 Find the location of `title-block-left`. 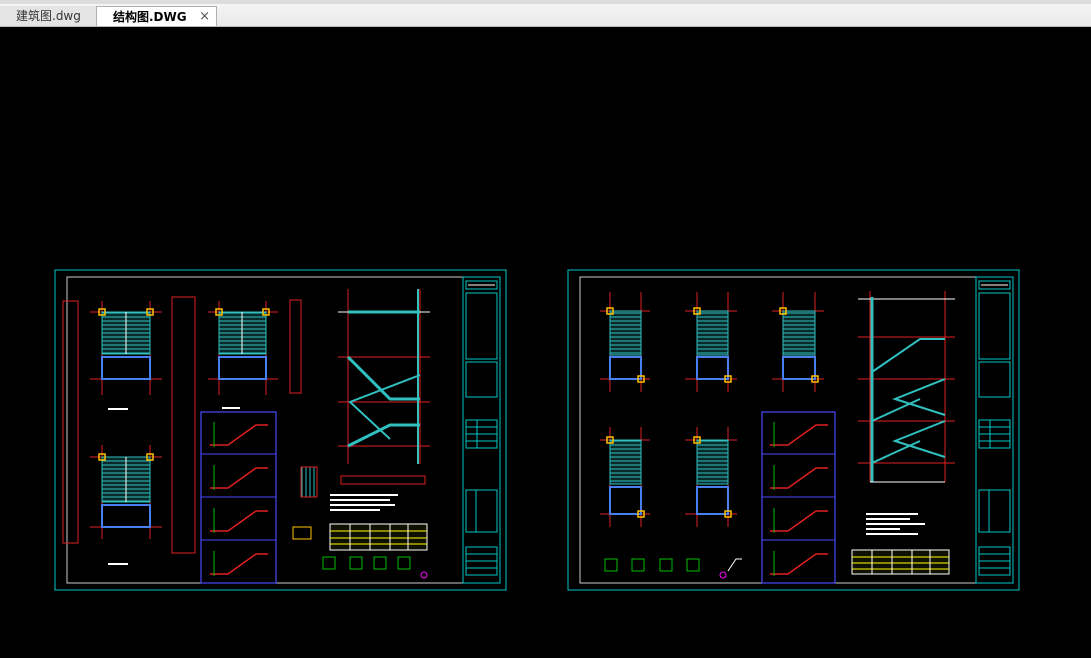

title-block-left is located at coordinates (481, 430).